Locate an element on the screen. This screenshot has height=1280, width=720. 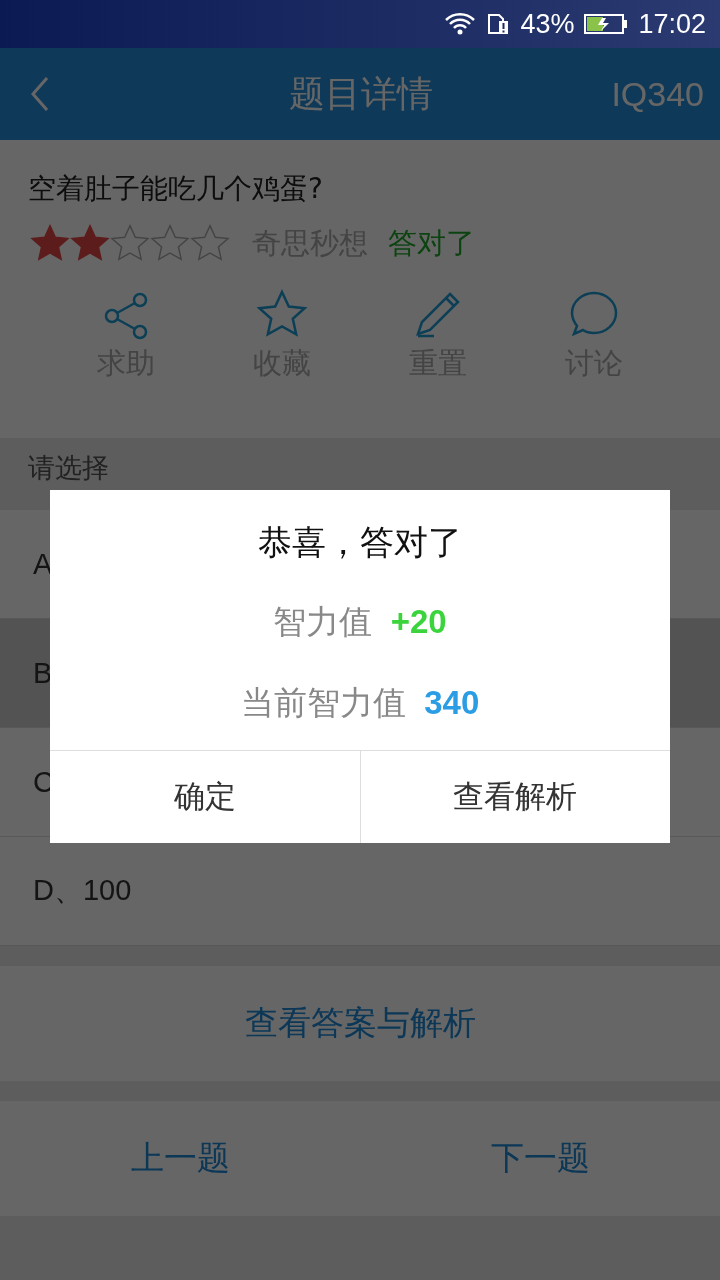
score-value: +20 is located at coordinates (418, 621).